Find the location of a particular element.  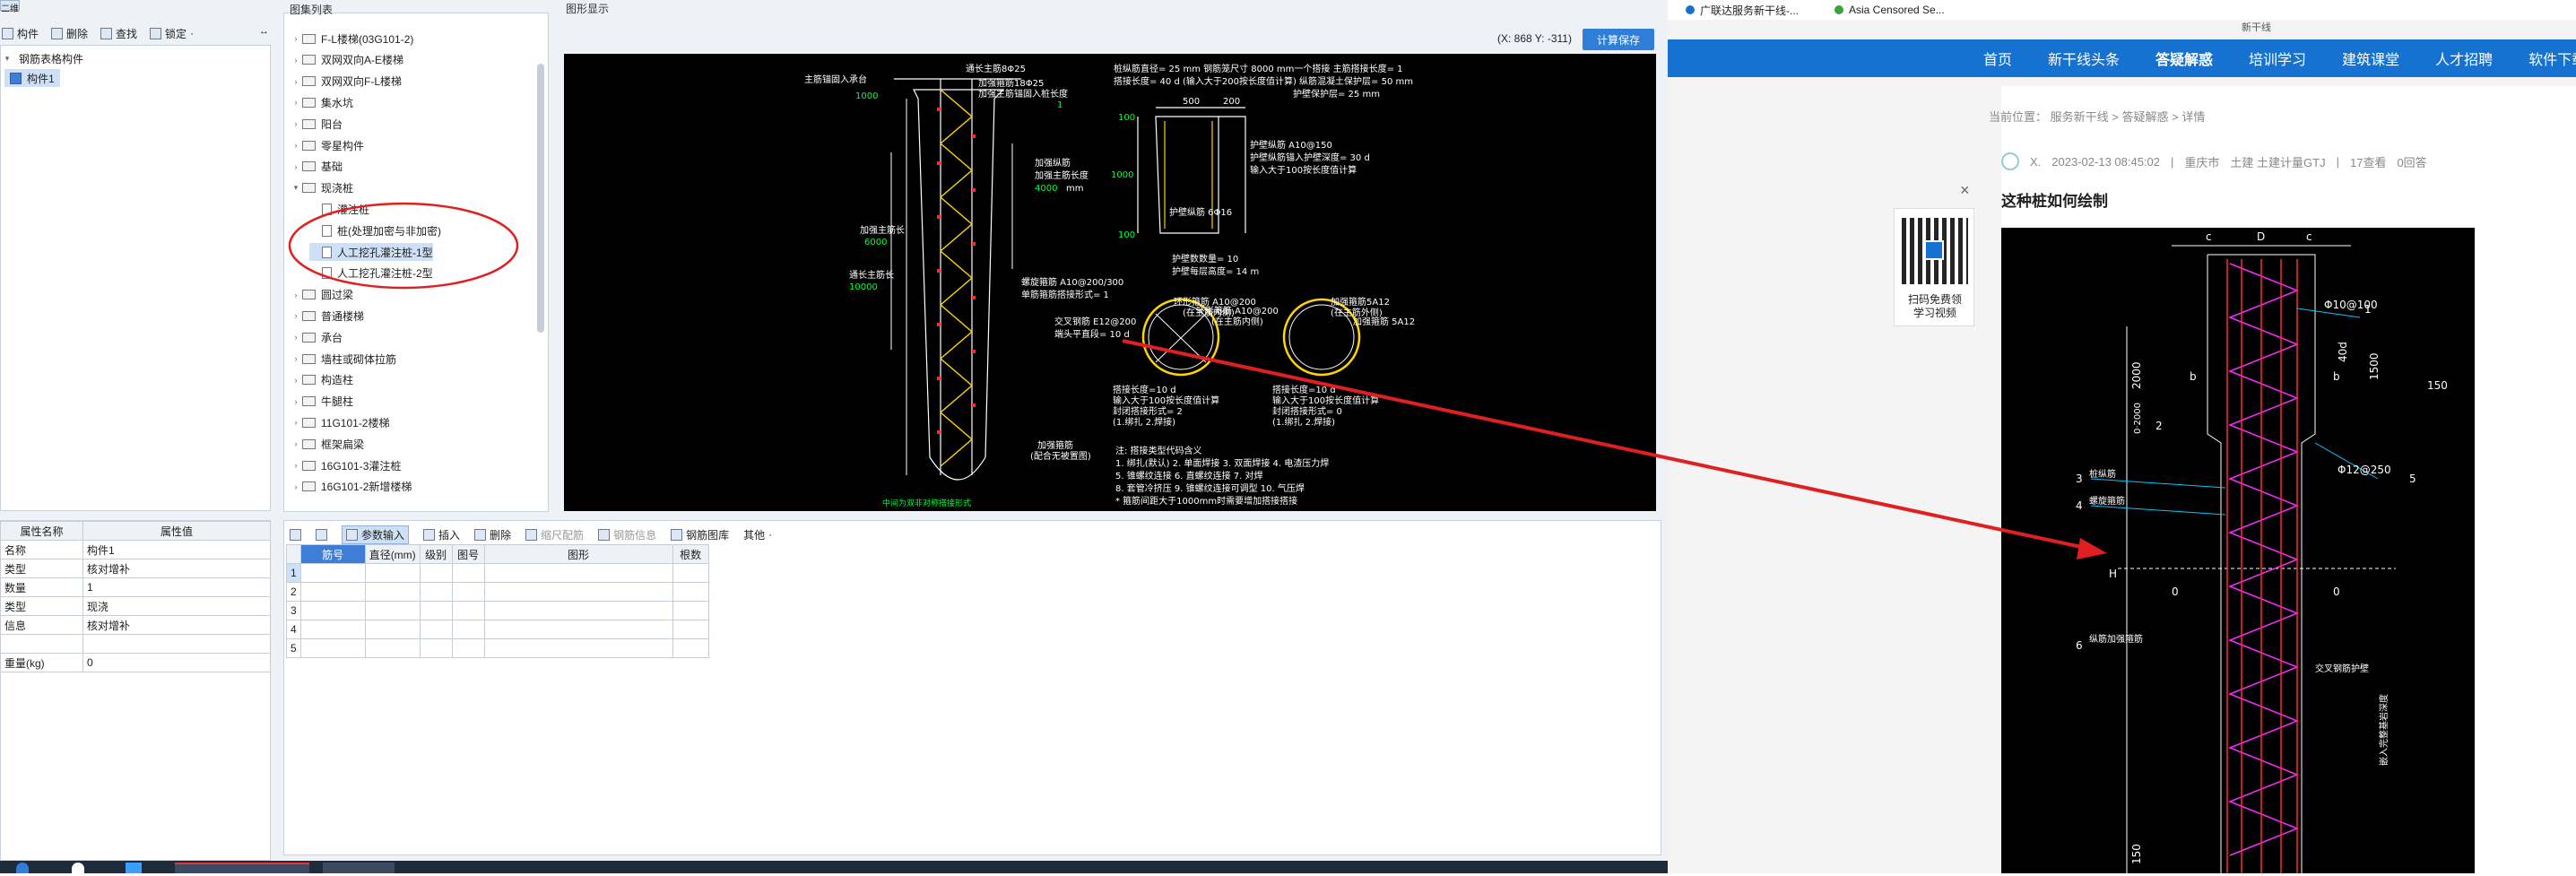

table-row is located at coordinates (135, 644).